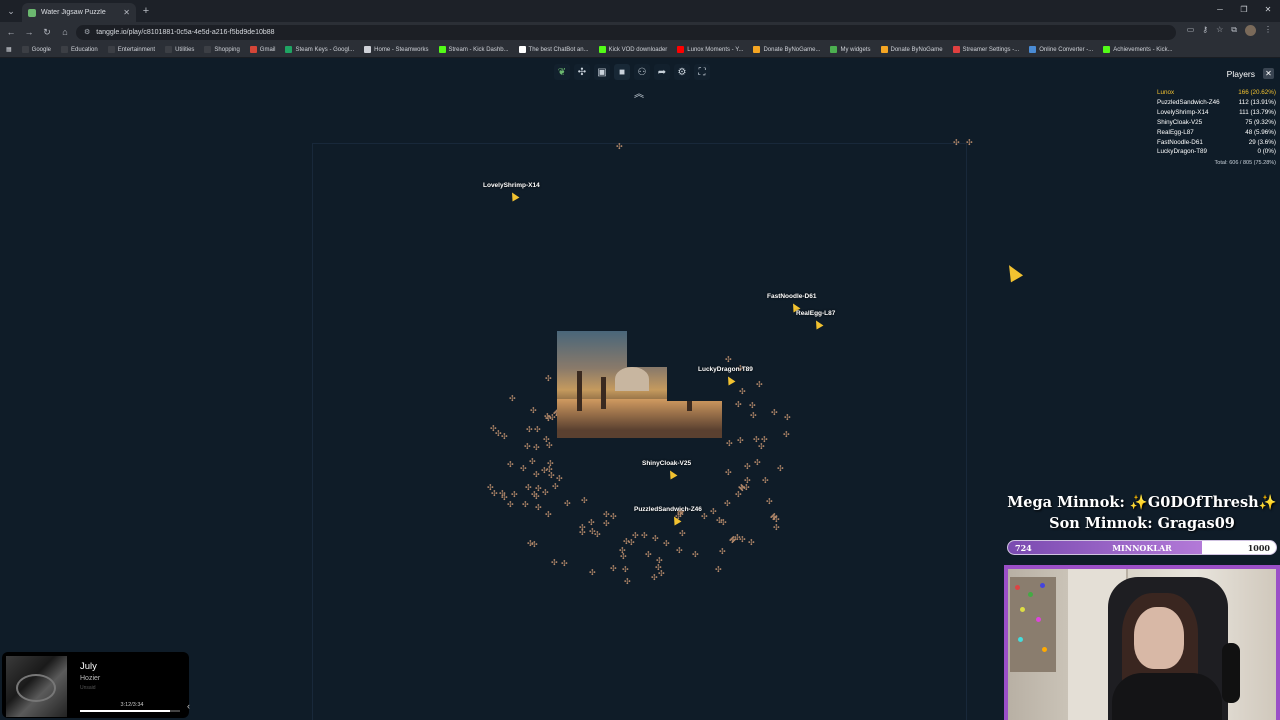 This screenshot has height=720, width=1280. Describe the element at coordinates (1234, 30) in the screenshot. I see `extensions-icon: ⧉` at that location.